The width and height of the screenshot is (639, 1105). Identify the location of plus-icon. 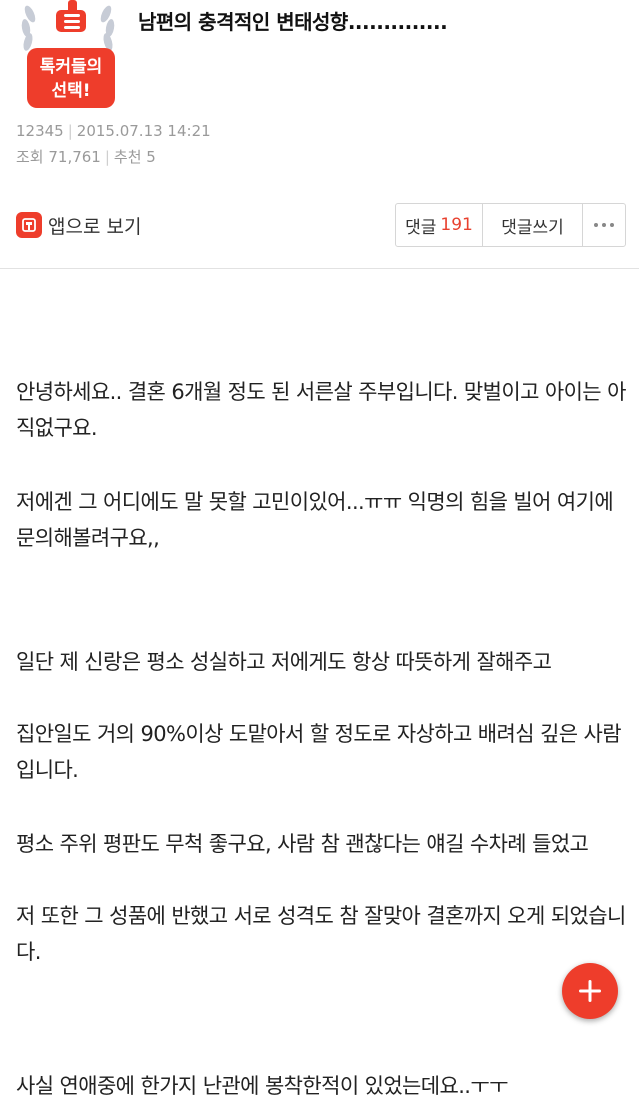
(590, 991).